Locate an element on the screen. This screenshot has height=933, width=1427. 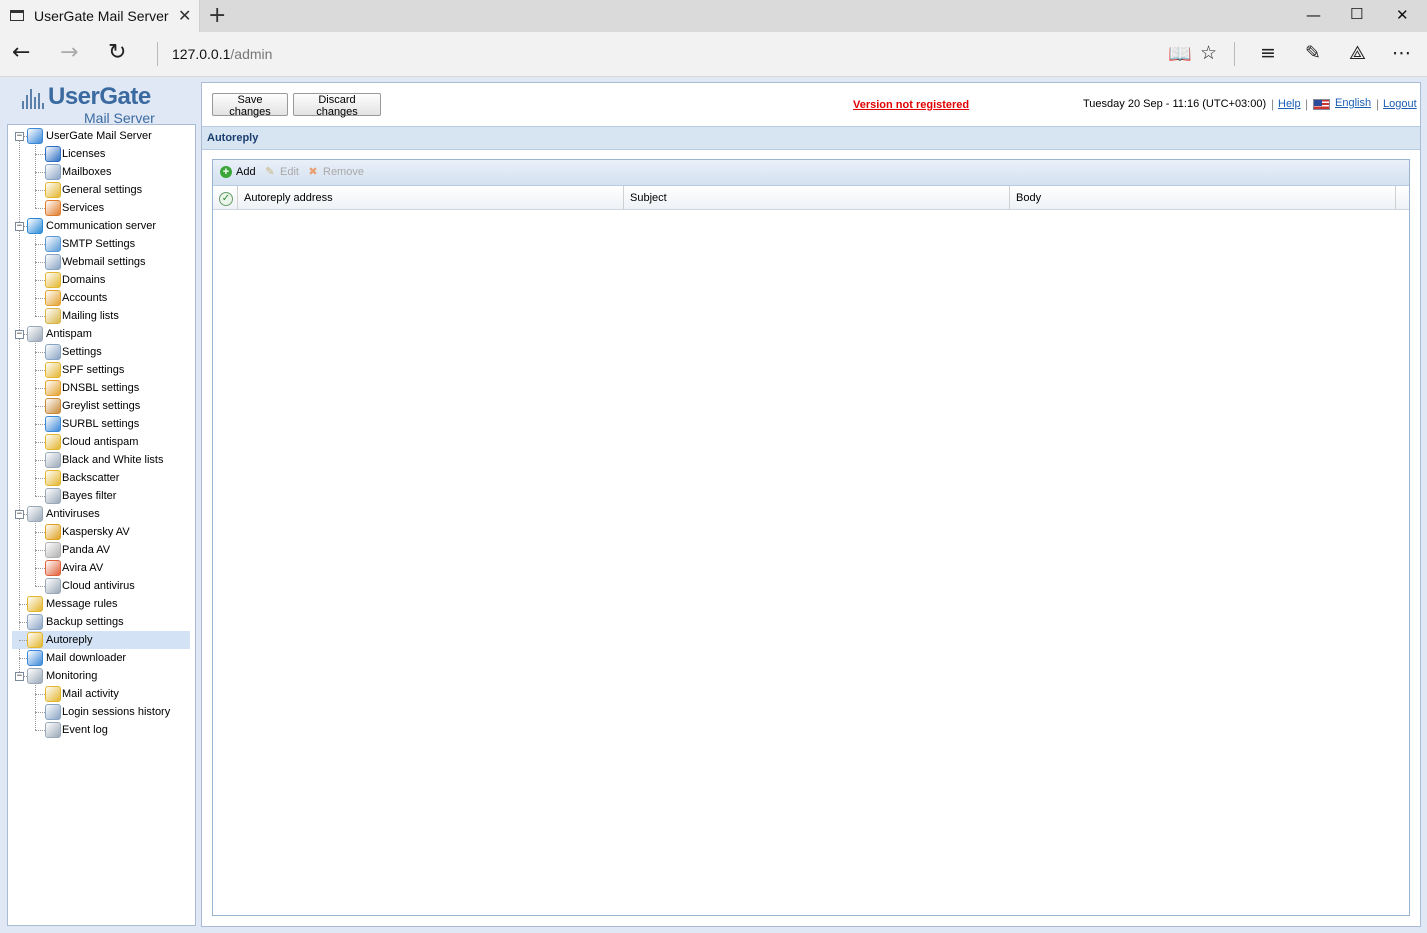
tree-item-mail-downloader: Mail downloader is located at coordinates (101, 658).